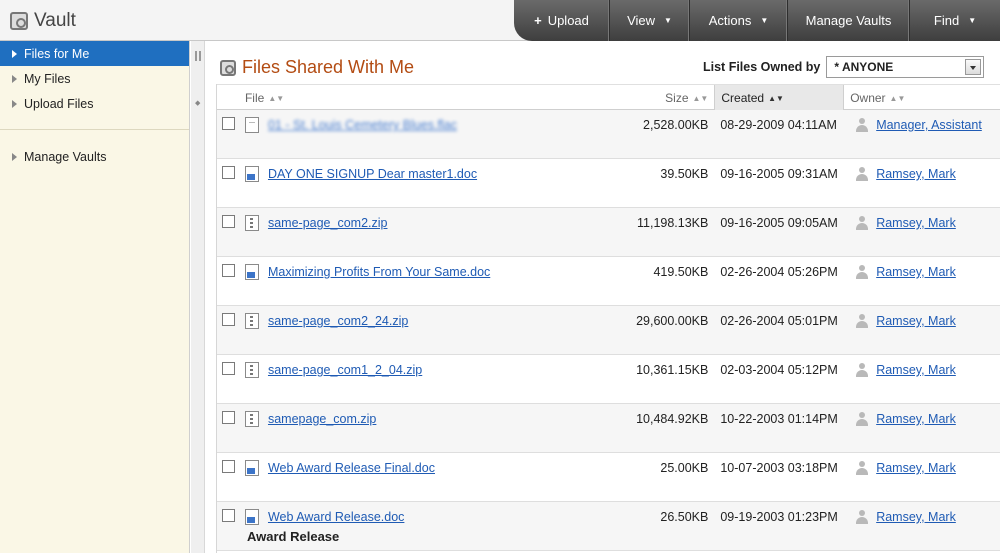 The image size is (1000, 553). I want to click on file-cell: Web Award Release Final.doc, so click(439, 477).